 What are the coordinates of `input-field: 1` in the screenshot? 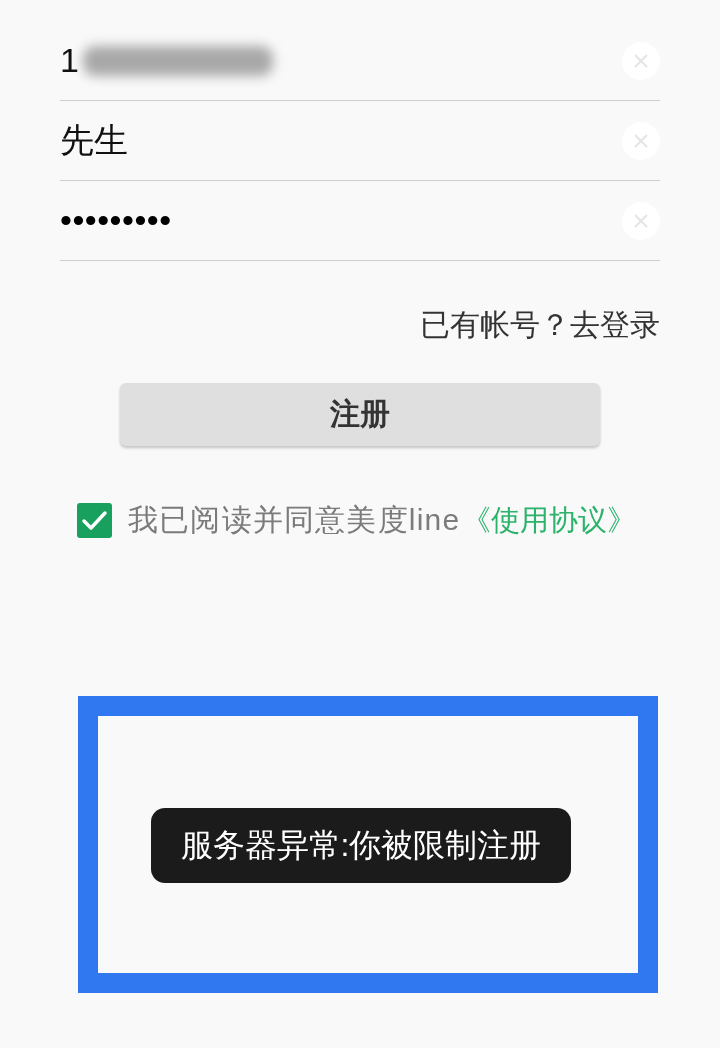 It's located at (341, 60).